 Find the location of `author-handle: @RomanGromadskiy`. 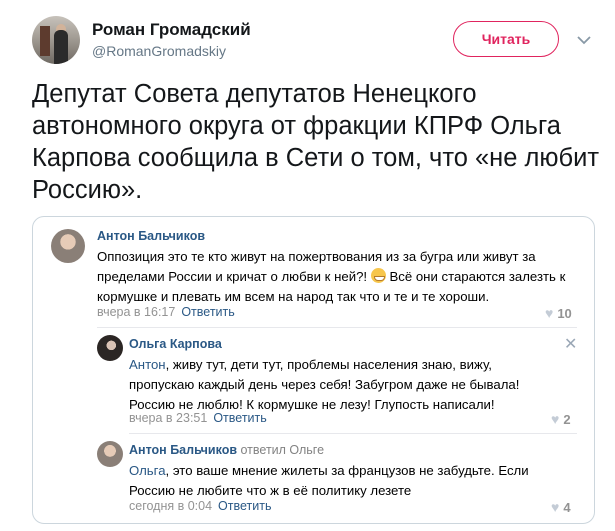

author-handle: @RomanGromadskiy is located at coordinates (159, 51).